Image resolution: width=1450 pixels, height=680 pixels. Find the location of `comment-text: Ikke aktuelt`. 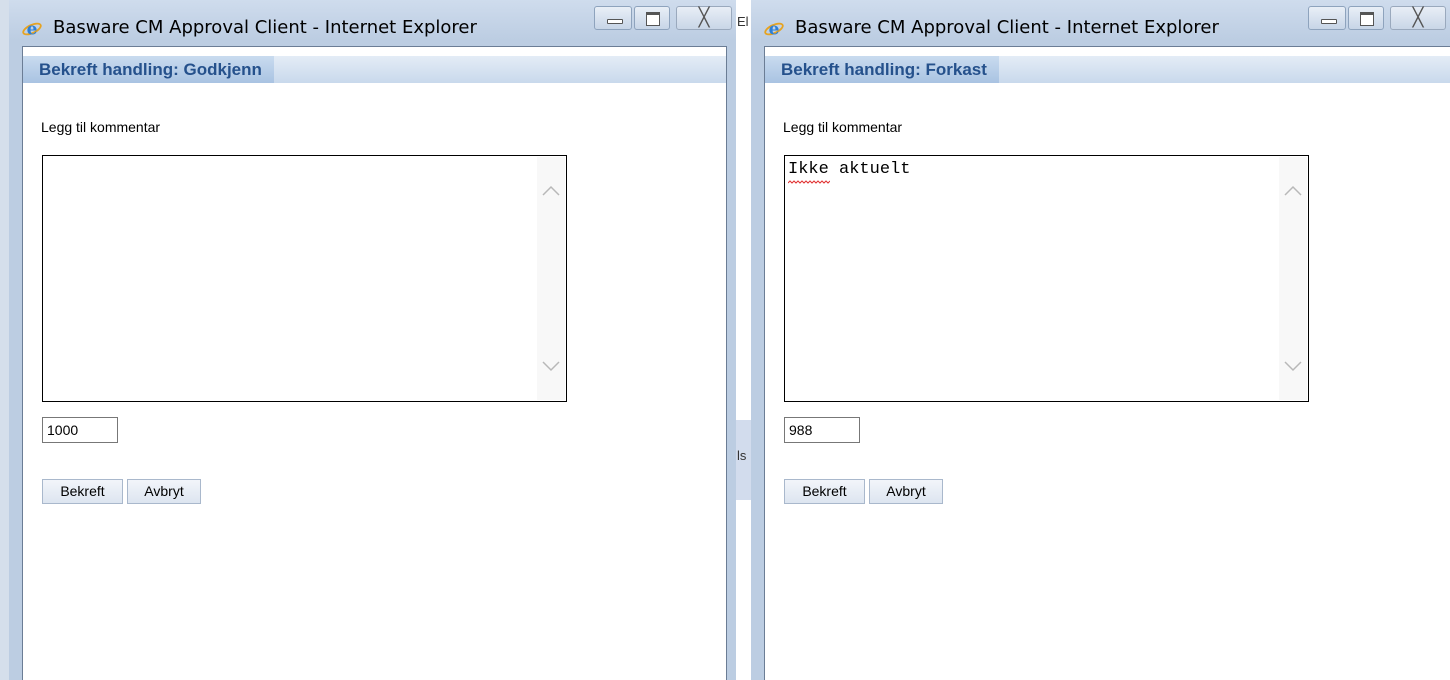

comment-text: Ikke aktuelt is located at coordinates (849, 169).